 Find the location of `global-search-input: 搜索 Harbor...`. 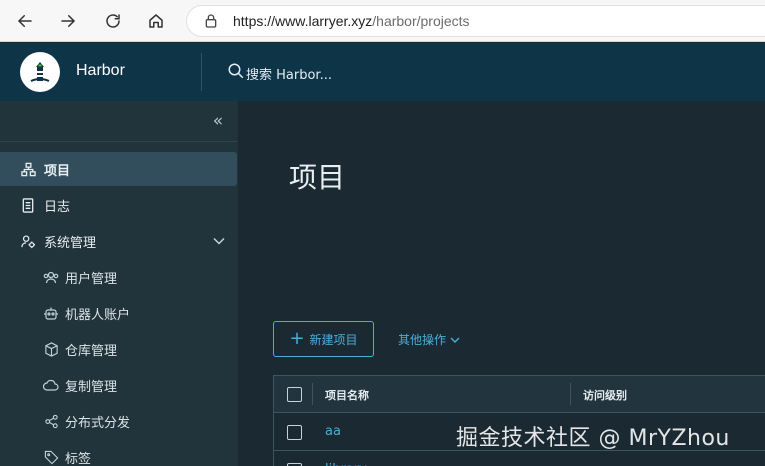

global-search-input: 搜索 Harbor... is located at coordinates (289, 73).